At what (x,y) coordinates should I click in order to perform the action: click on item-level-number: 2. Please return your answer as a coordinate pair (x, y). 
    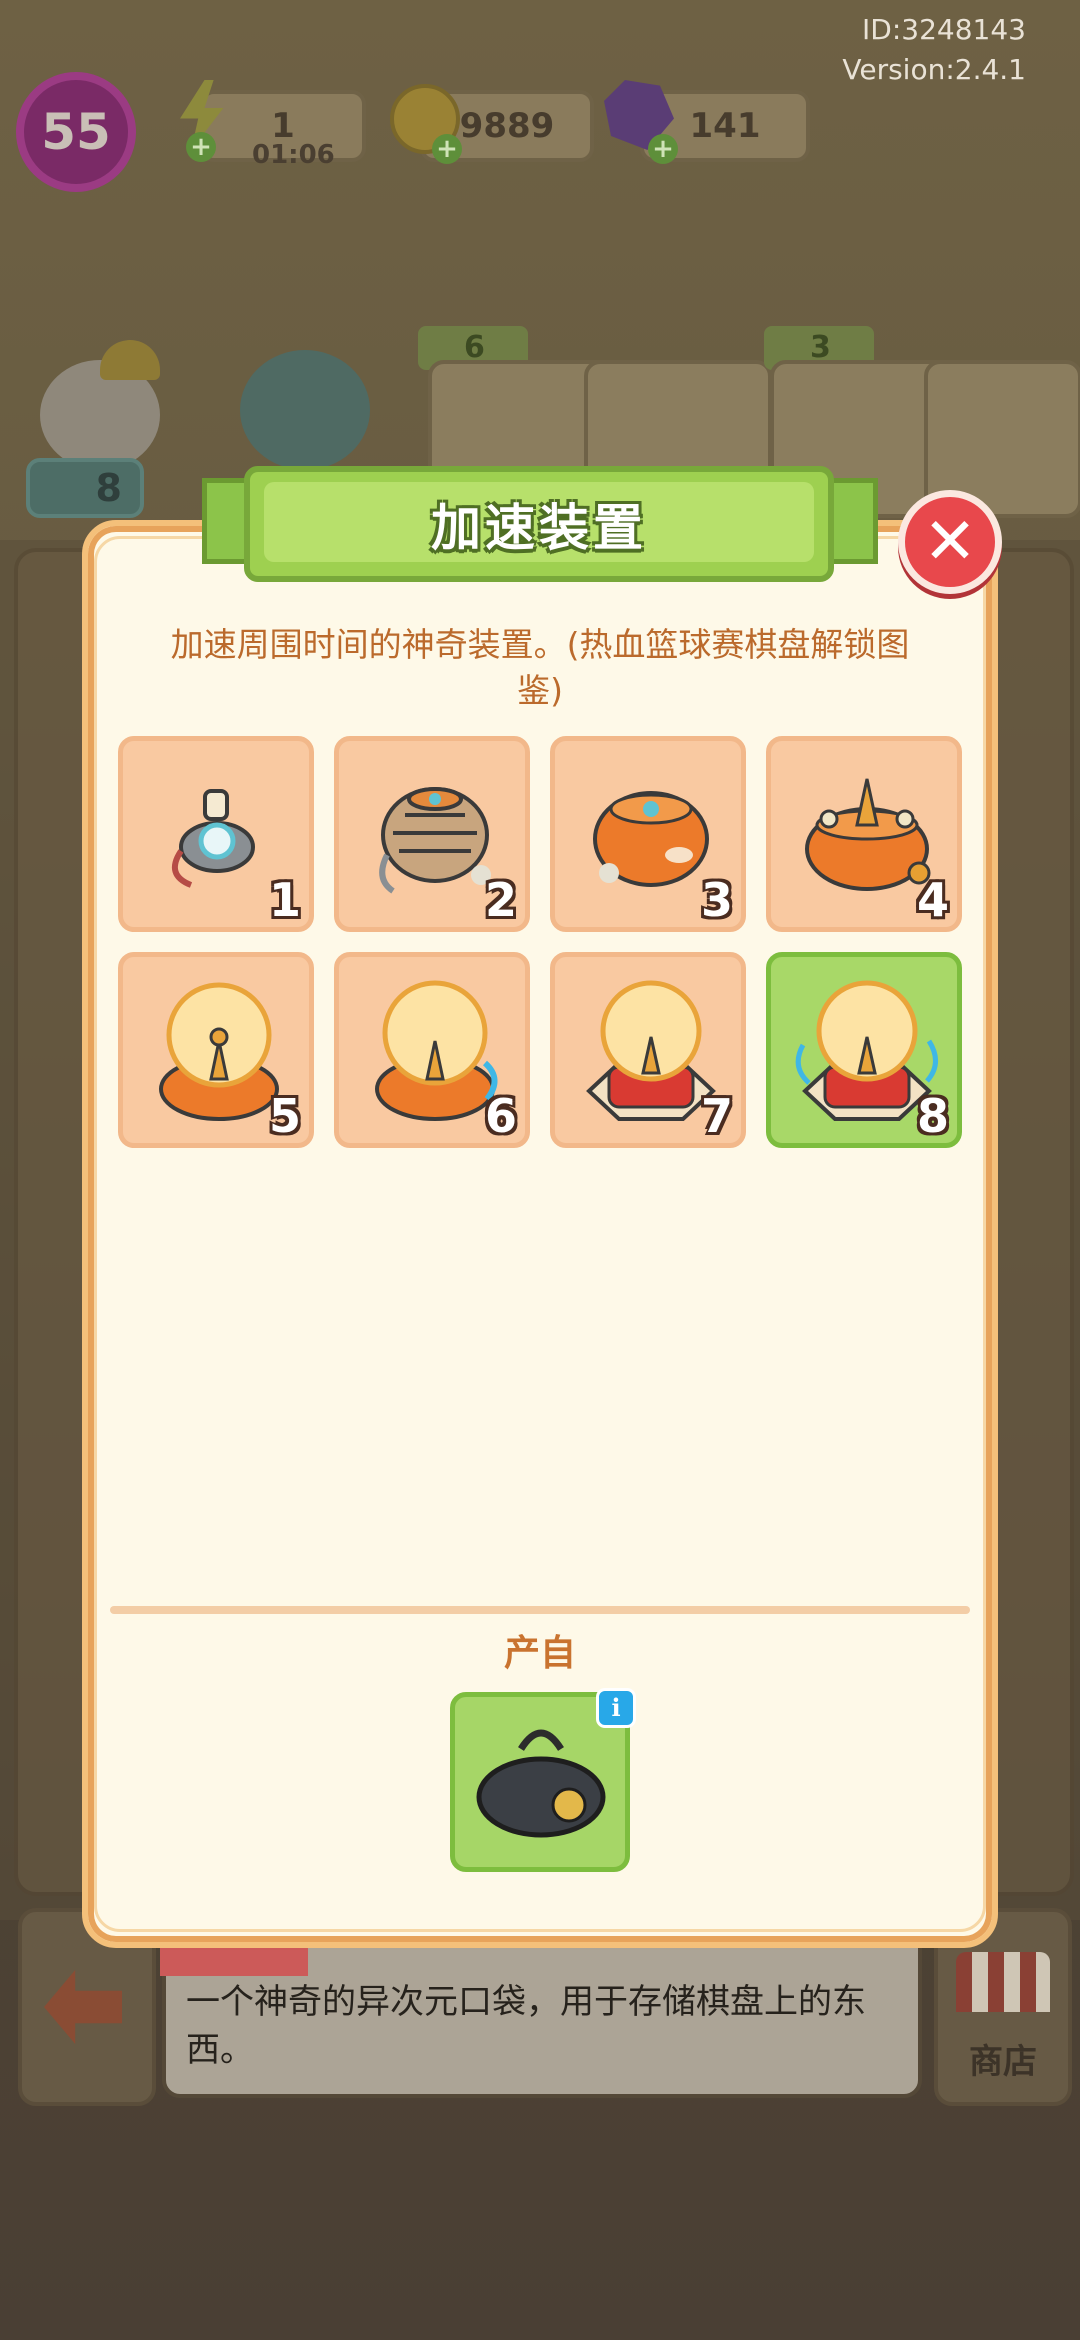
    Looking at the image, I should click on (500, 900).